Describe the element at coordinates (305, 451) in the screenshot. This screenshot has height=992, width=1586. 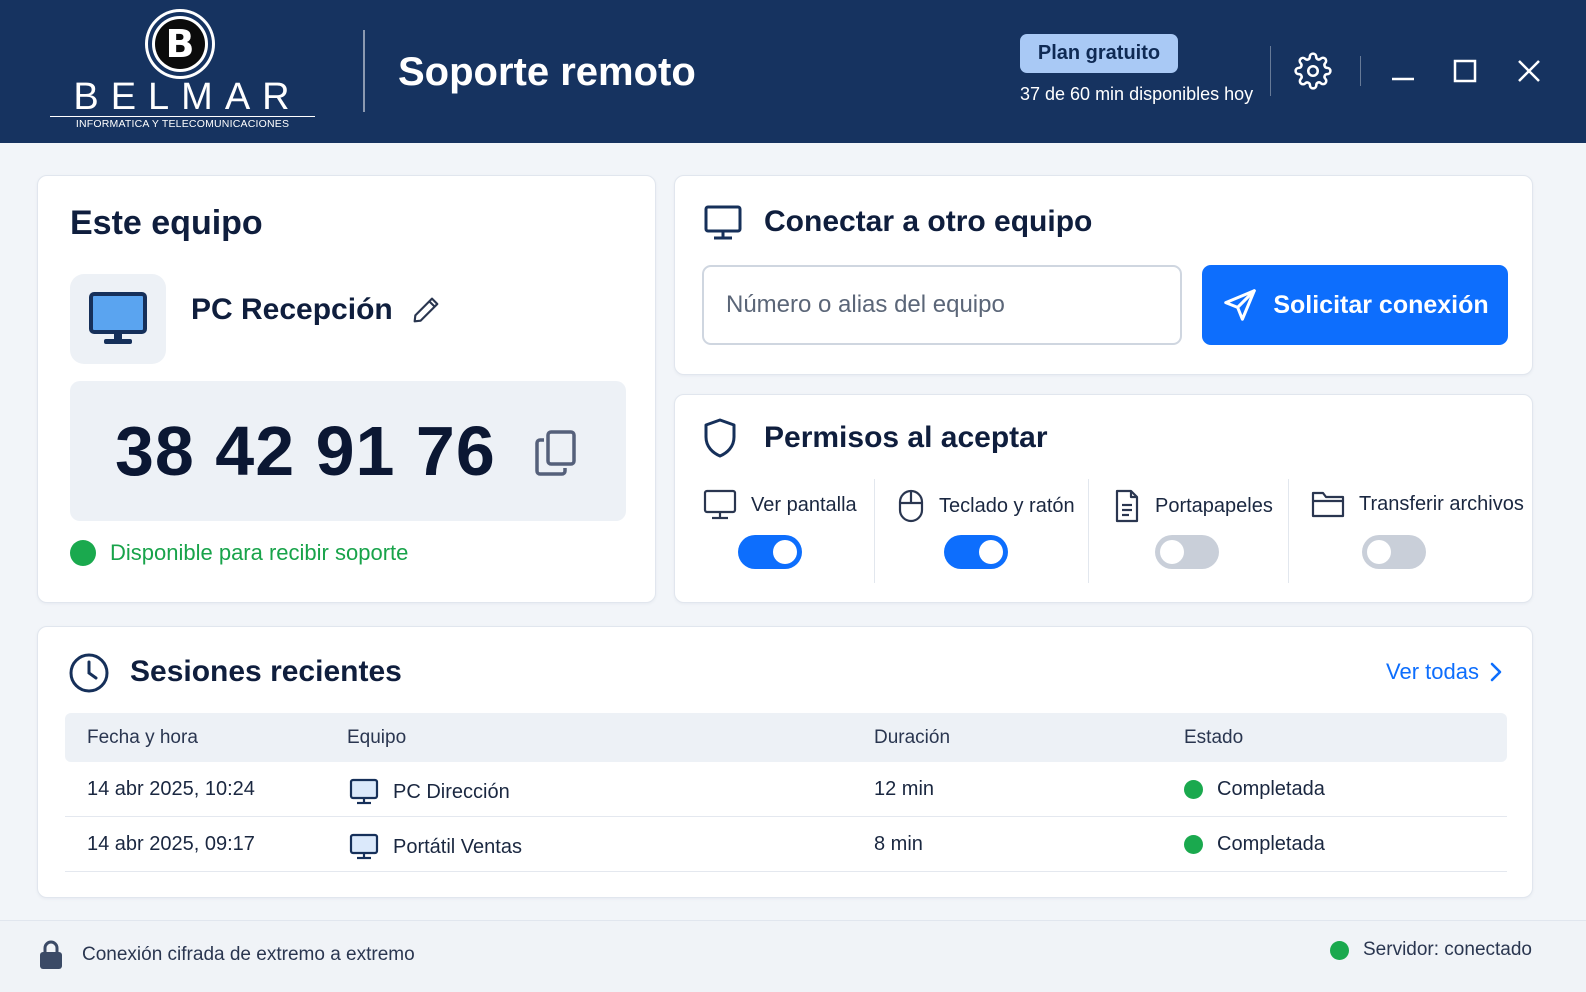
I see `device-id: 38 42 91 76` at that location.